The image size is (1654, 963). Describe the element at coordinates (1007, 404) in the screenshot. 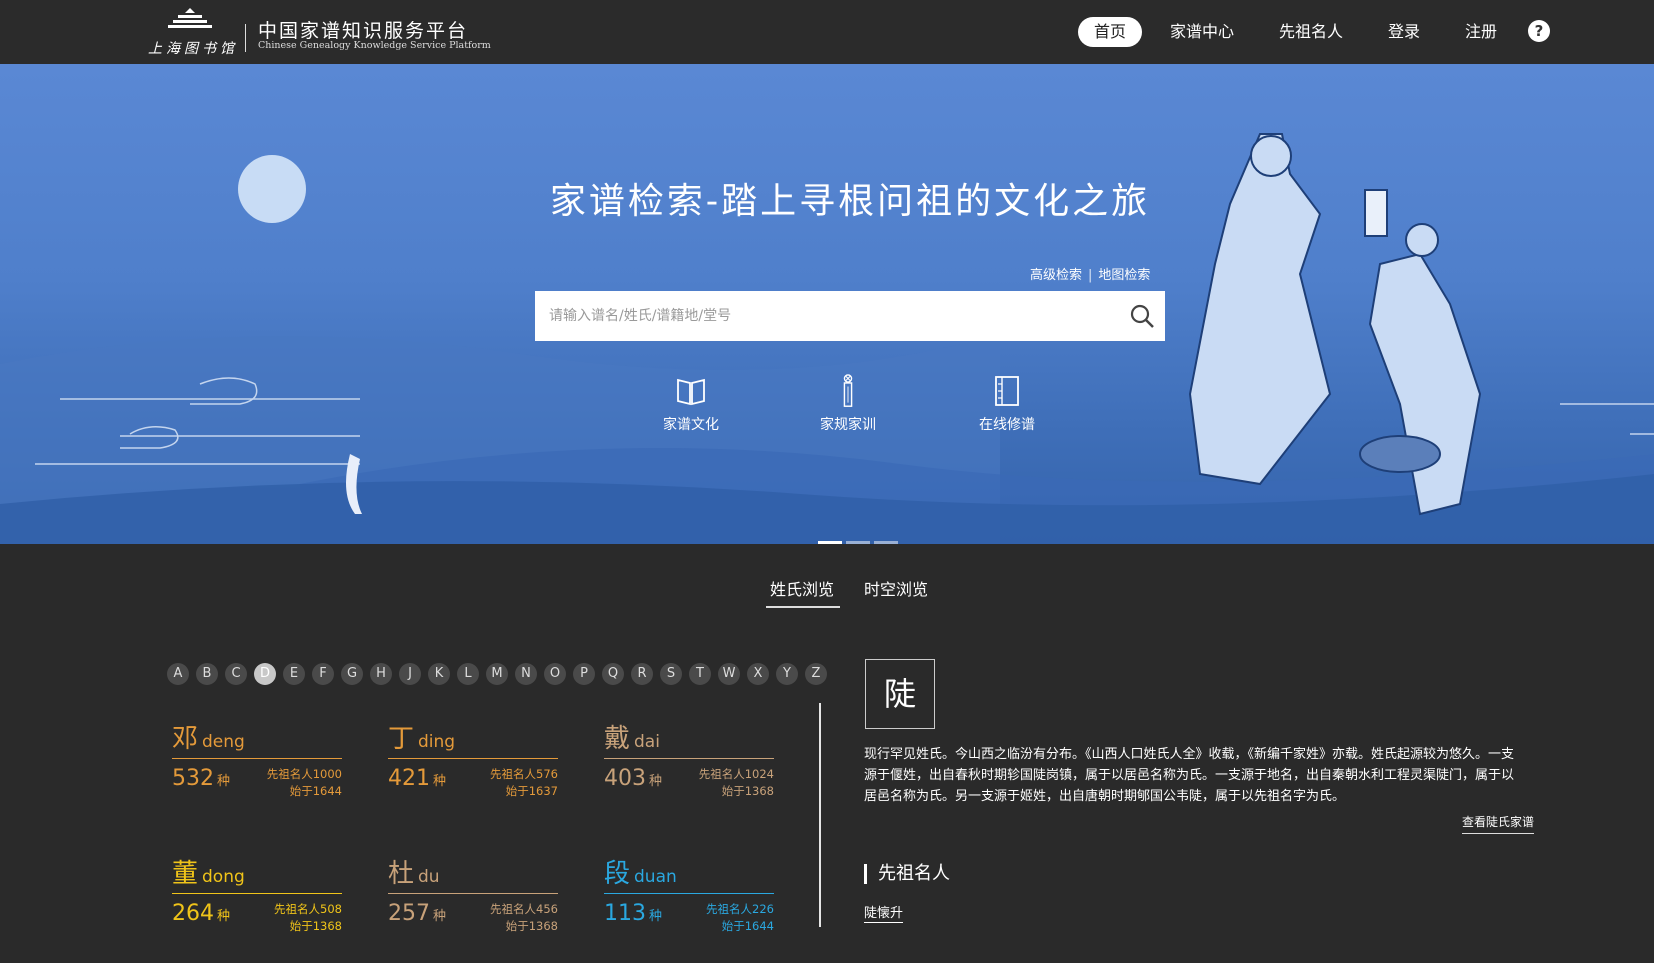

I see `quick-link-online-compile: 在线修谱` at that location.